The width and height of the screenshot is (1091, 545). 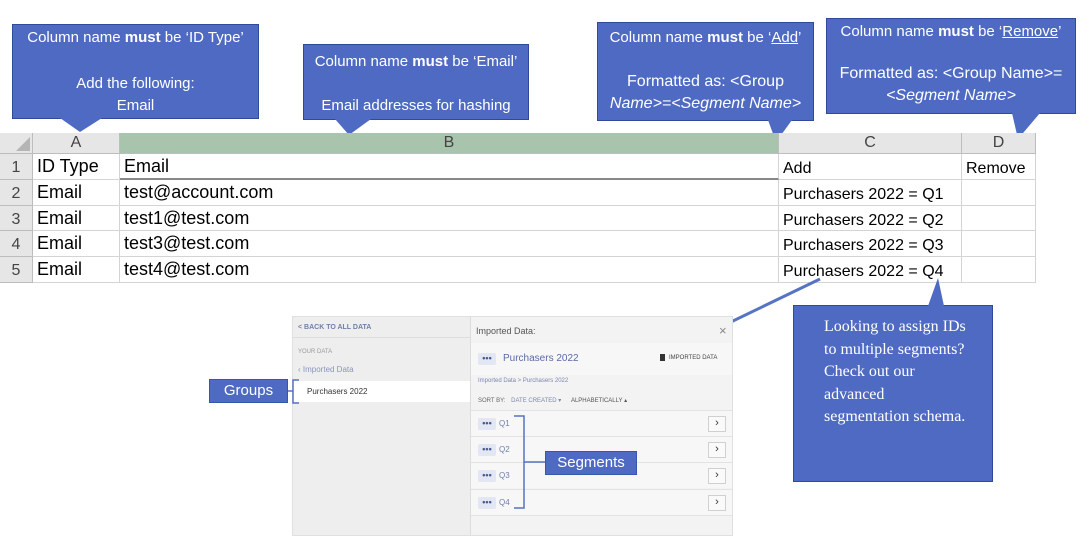 I want to click on sort-alphabetically: ALPHABETICALLY ▴, so click(x=599, y=401).